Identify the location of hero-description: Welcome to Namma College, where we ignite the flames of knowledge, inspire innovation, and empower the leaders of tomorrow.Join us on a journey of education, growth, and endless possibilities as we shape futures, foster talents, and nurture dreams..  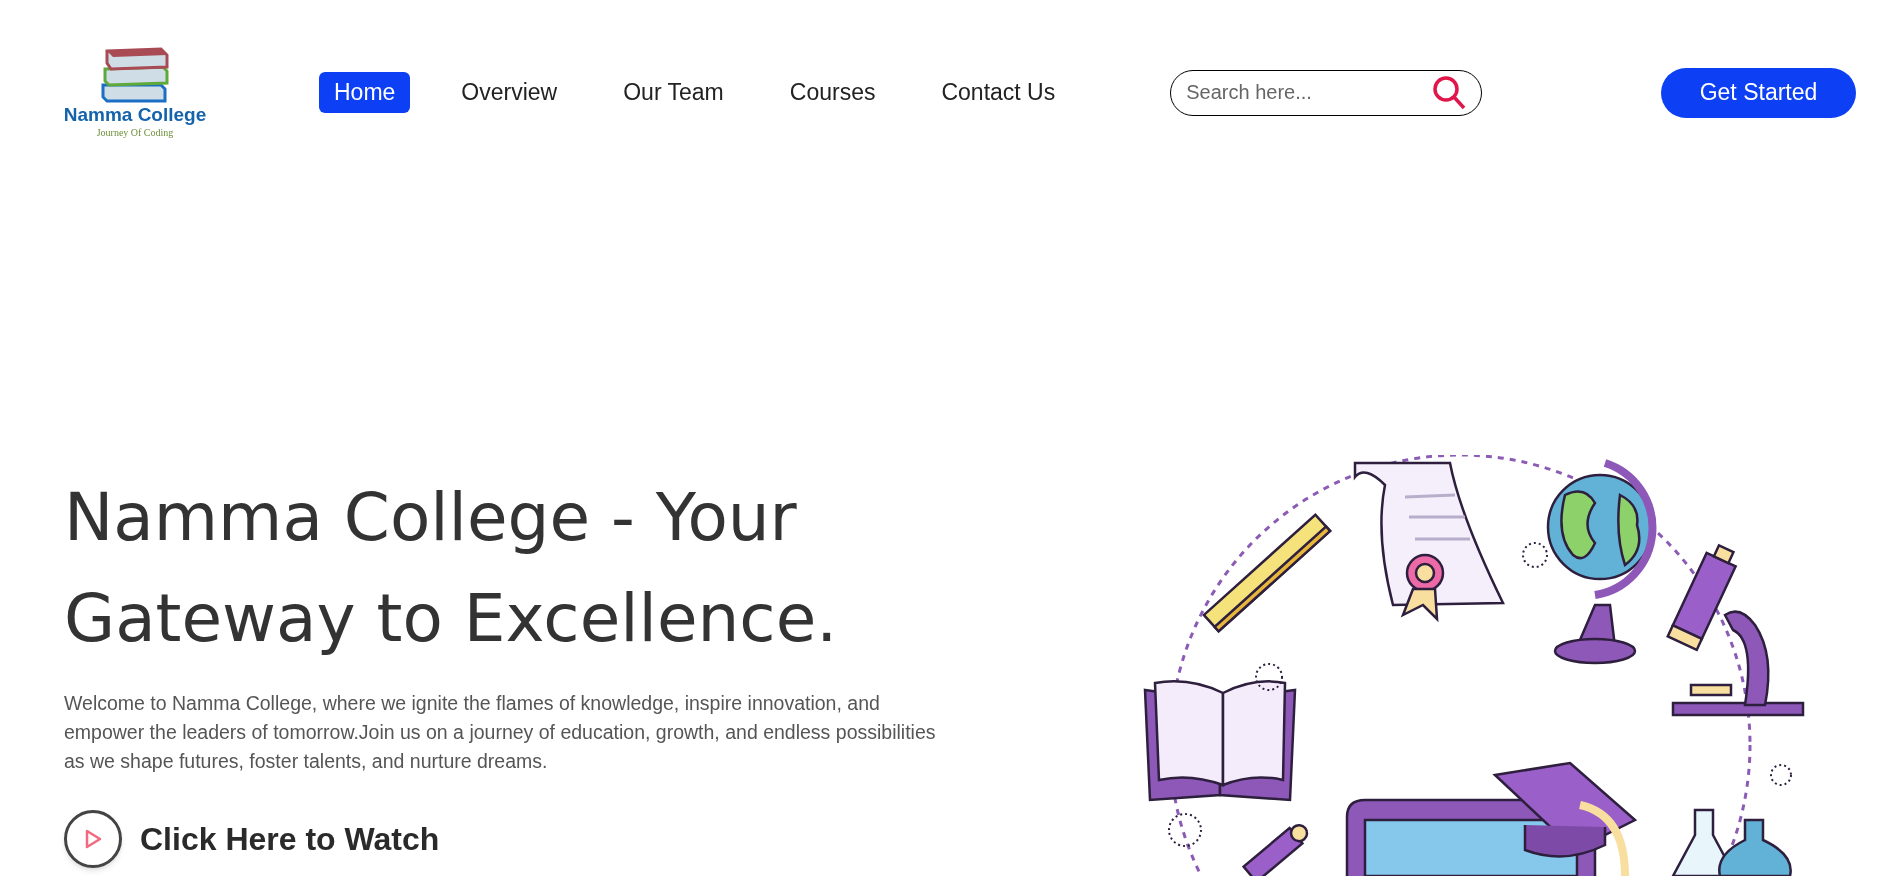
(500, 732).